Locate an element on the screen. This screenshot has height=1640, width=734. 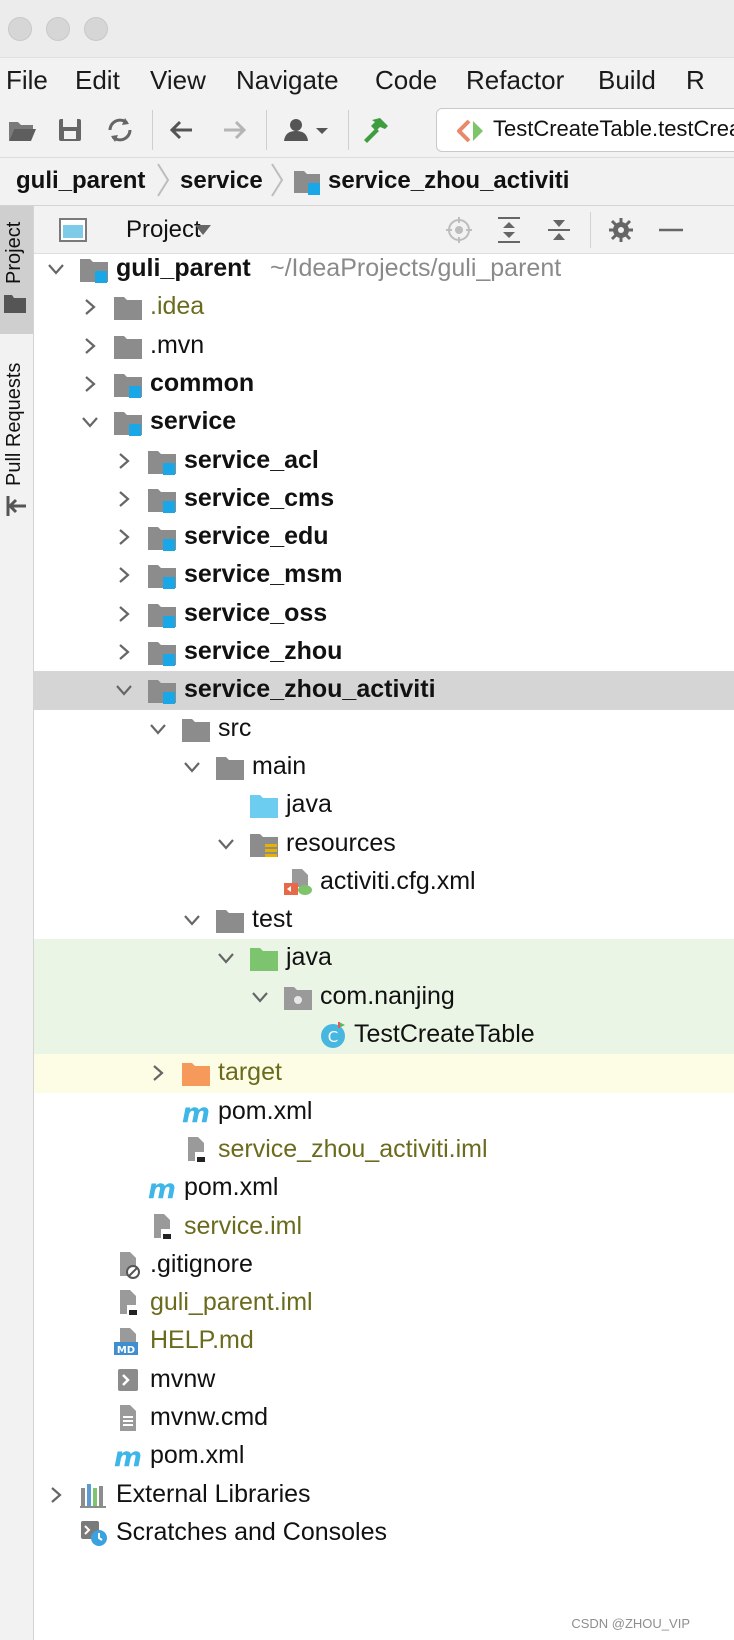
tree-row: .mvn is located at coordinates (384, 346).